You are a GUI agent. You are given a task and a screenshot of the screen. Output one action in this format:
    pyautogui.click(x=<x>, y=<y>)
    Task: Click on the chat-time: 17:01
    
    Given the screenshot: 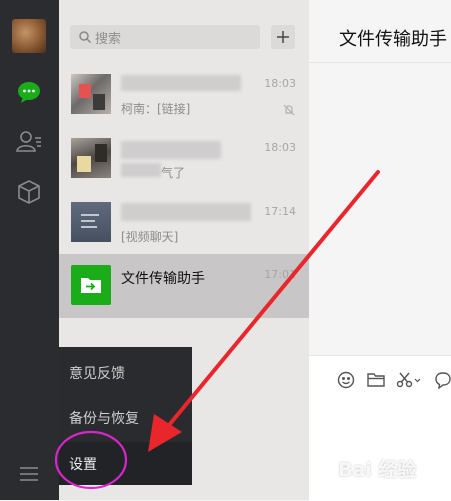 What is the action you would take?
    pyautogui.click(x=280, y=274)
    